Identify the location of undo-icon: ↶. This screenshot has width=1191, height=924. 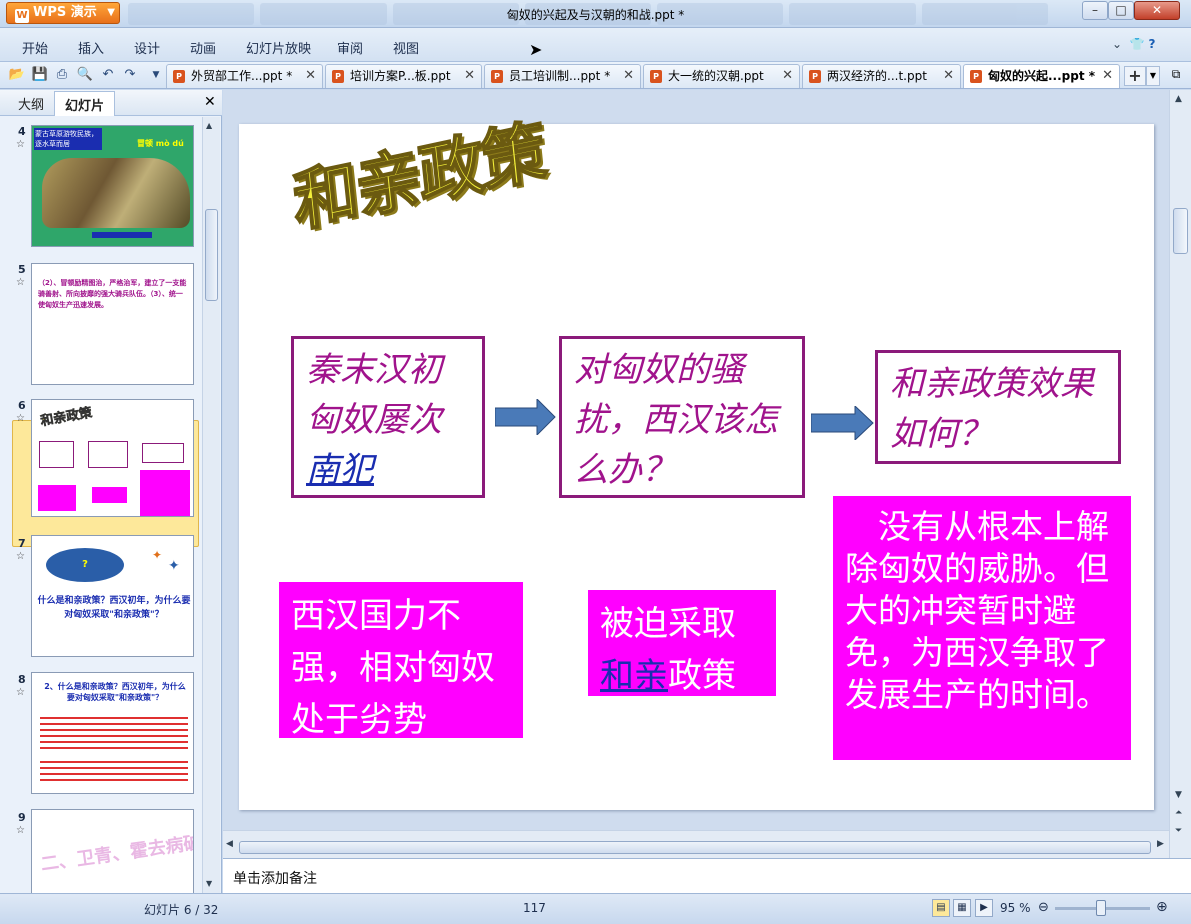
(108, 75).